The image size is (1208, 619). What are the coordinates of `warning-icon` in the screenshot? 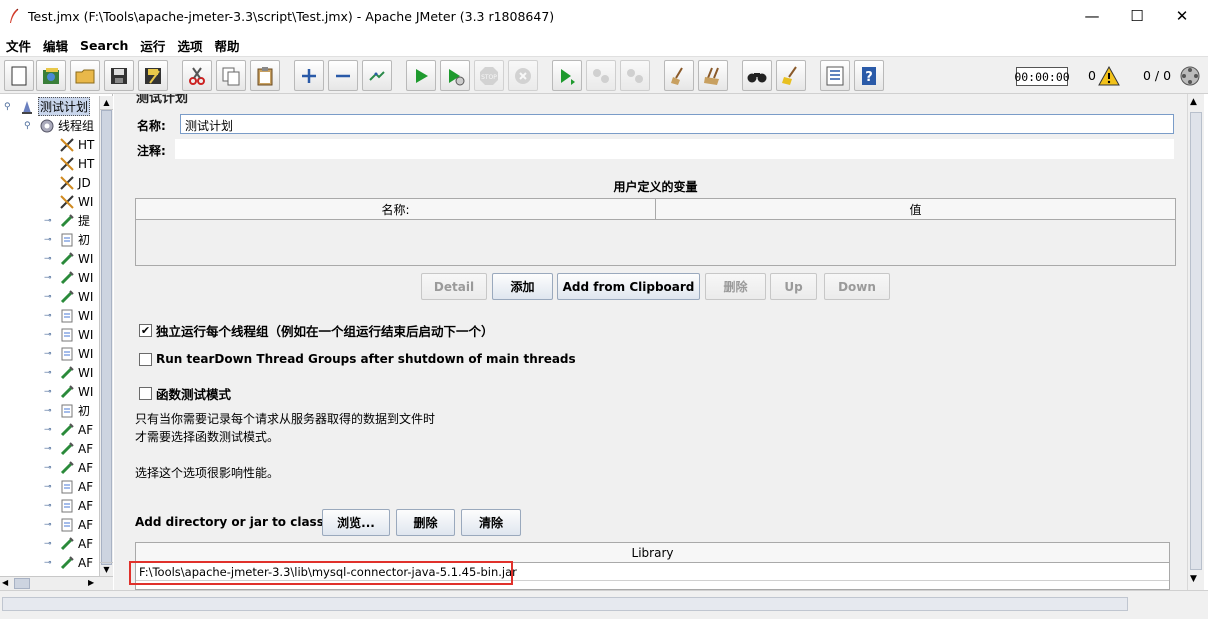 It's located at (1109, 76).